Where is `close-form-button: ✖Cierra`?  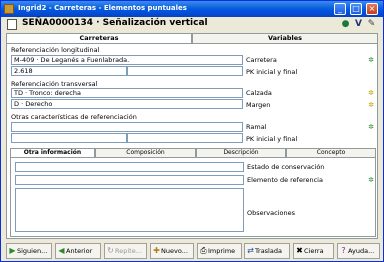 close-form-button: ✖Cierra is located at coordinates (313, 251).